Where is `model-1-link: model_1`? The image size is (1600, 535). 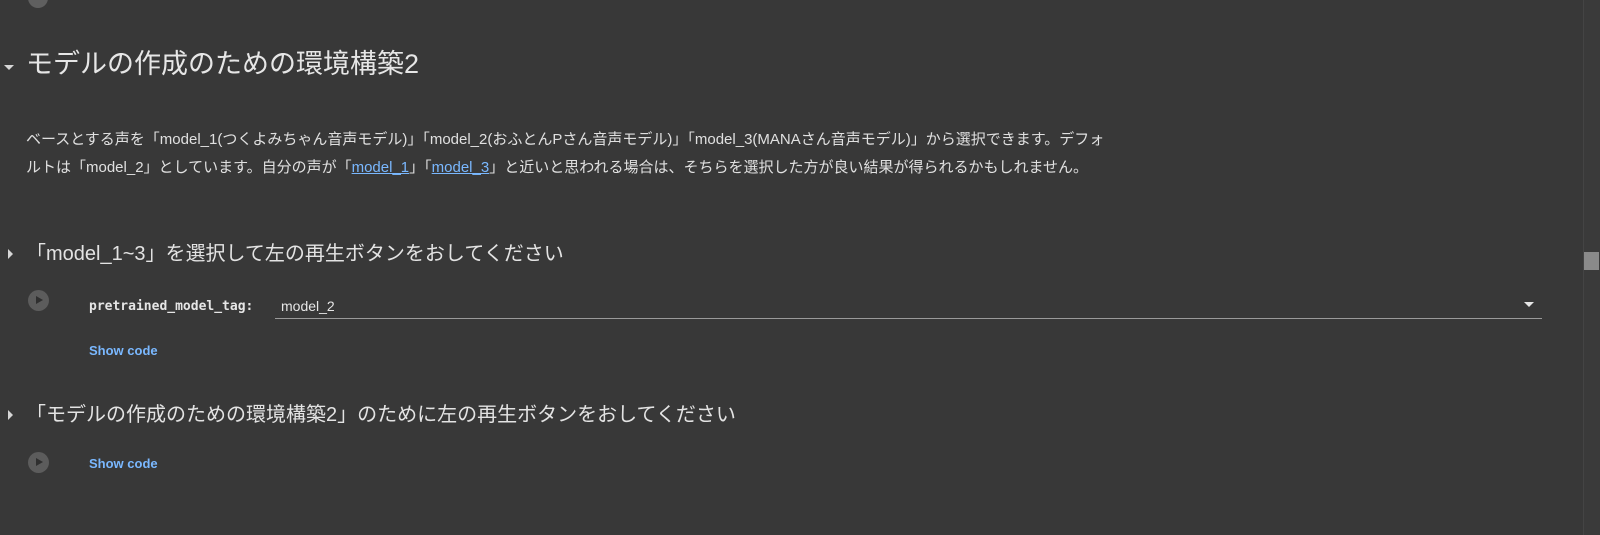 model-1-link: model_1 is located at coordinates (381, 167).